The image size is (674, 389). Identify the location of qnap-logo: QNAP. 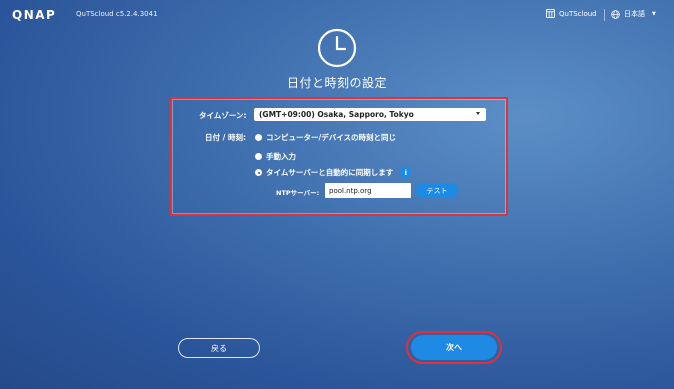
(34, 15).